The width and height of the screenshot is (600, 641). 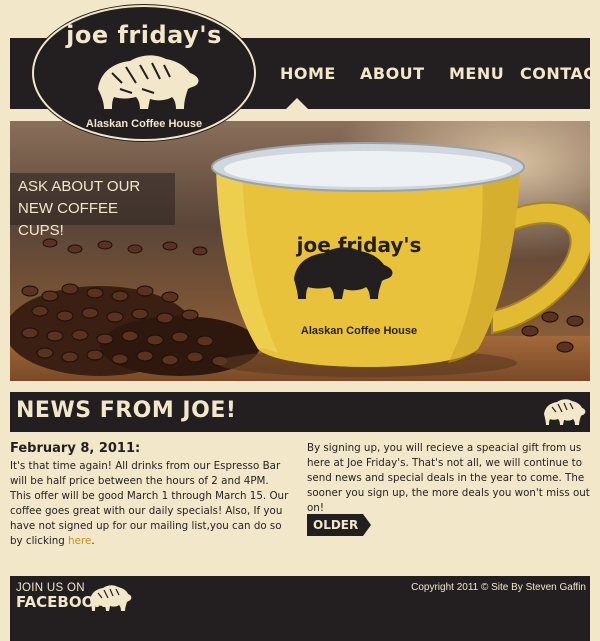 What do you see at coordinates (359, 245) in the screenshot?
I see `cup-logo-title: joe friday's` at bounding box center [359, 245].